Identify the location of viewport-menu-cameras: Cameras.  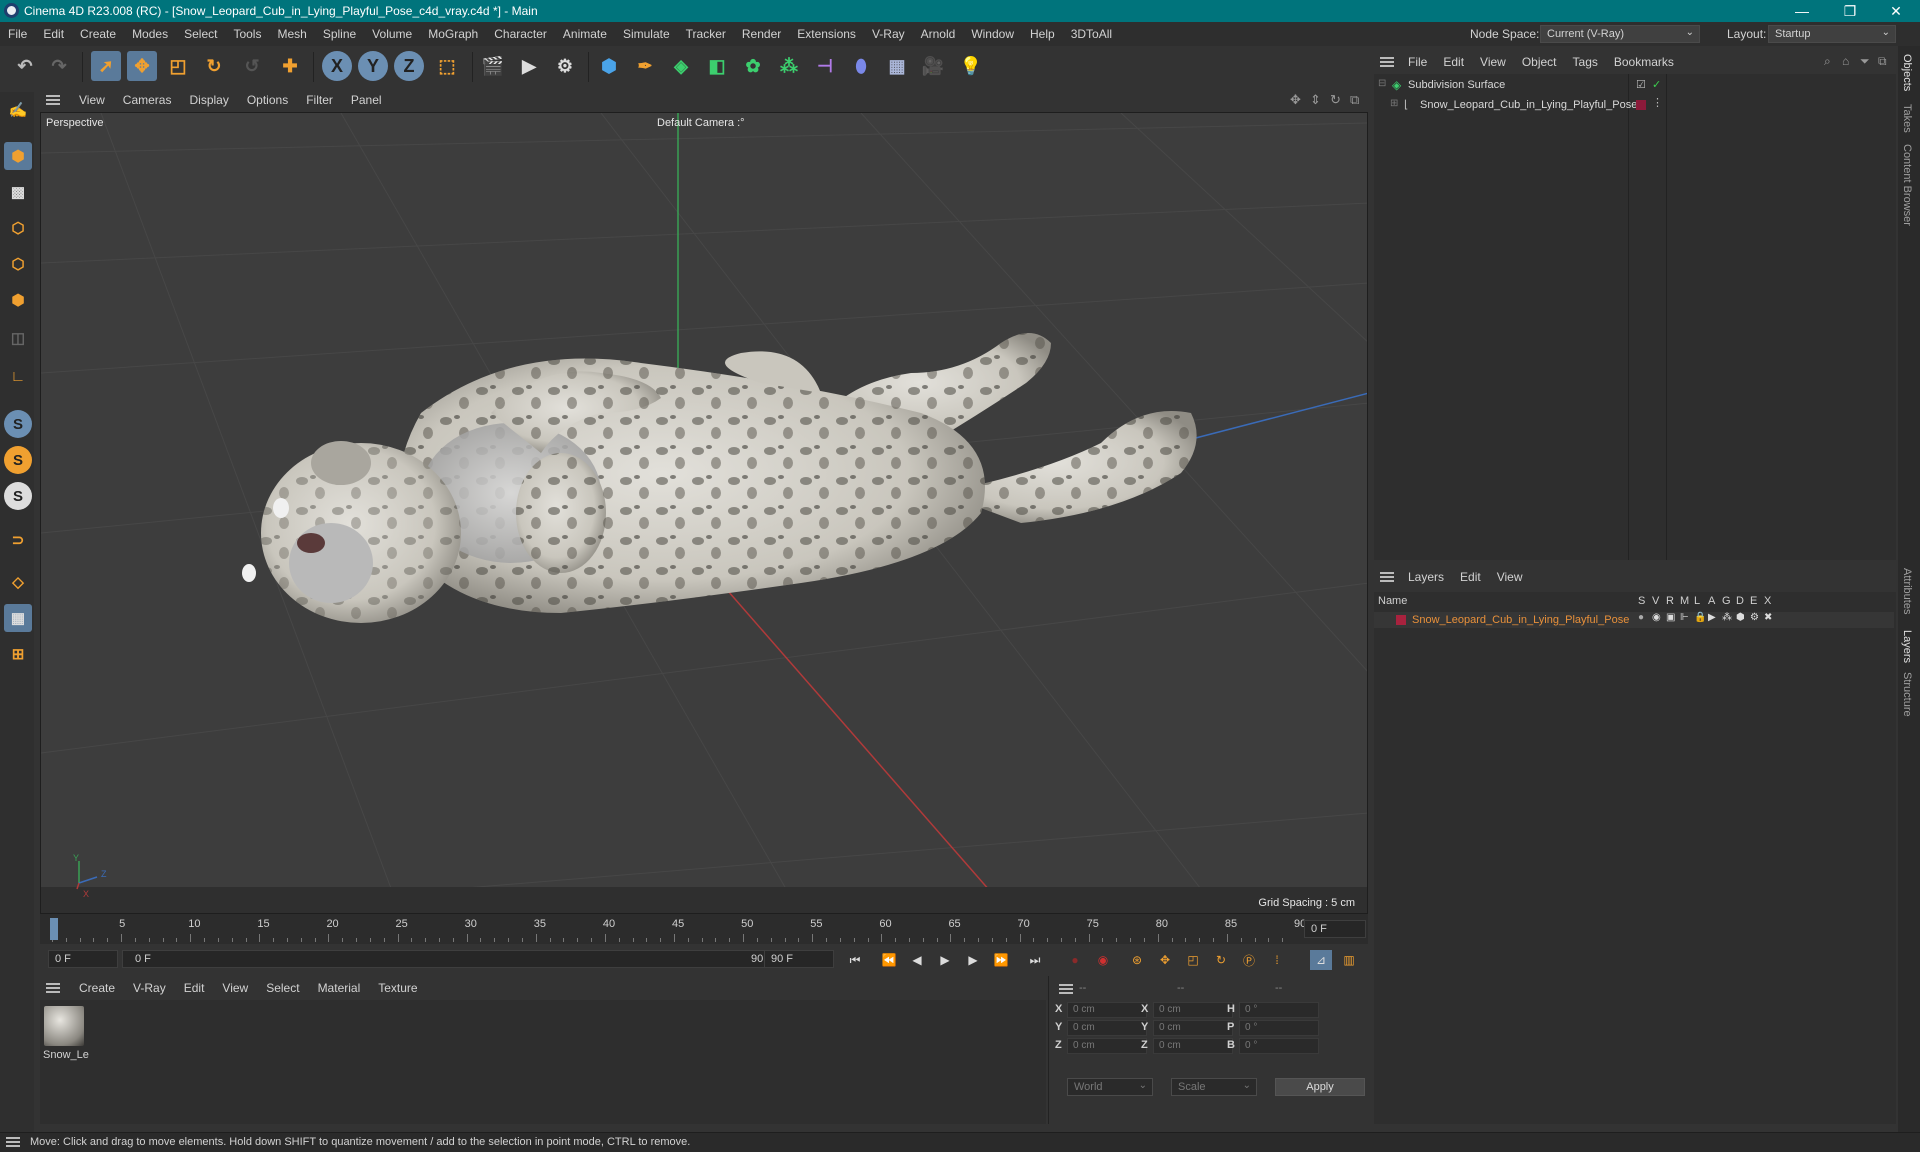
(147, 100).